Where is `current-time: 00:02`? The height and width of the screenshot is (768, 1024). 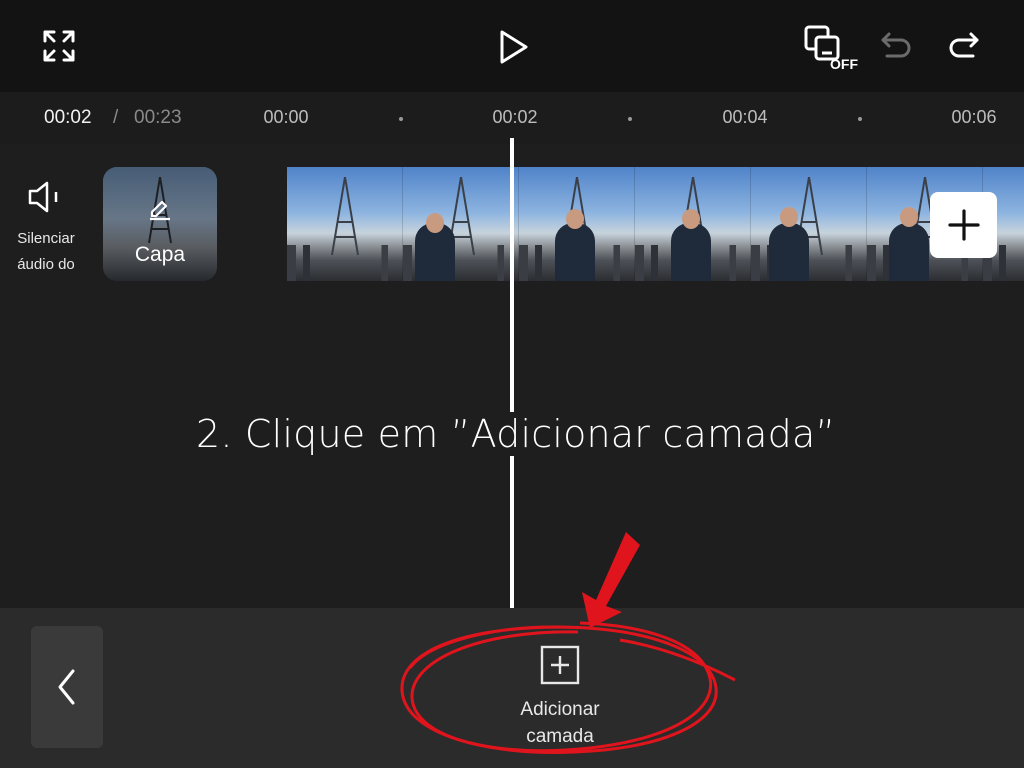
current-time: 00:02 is located at coordinates (68, 117).